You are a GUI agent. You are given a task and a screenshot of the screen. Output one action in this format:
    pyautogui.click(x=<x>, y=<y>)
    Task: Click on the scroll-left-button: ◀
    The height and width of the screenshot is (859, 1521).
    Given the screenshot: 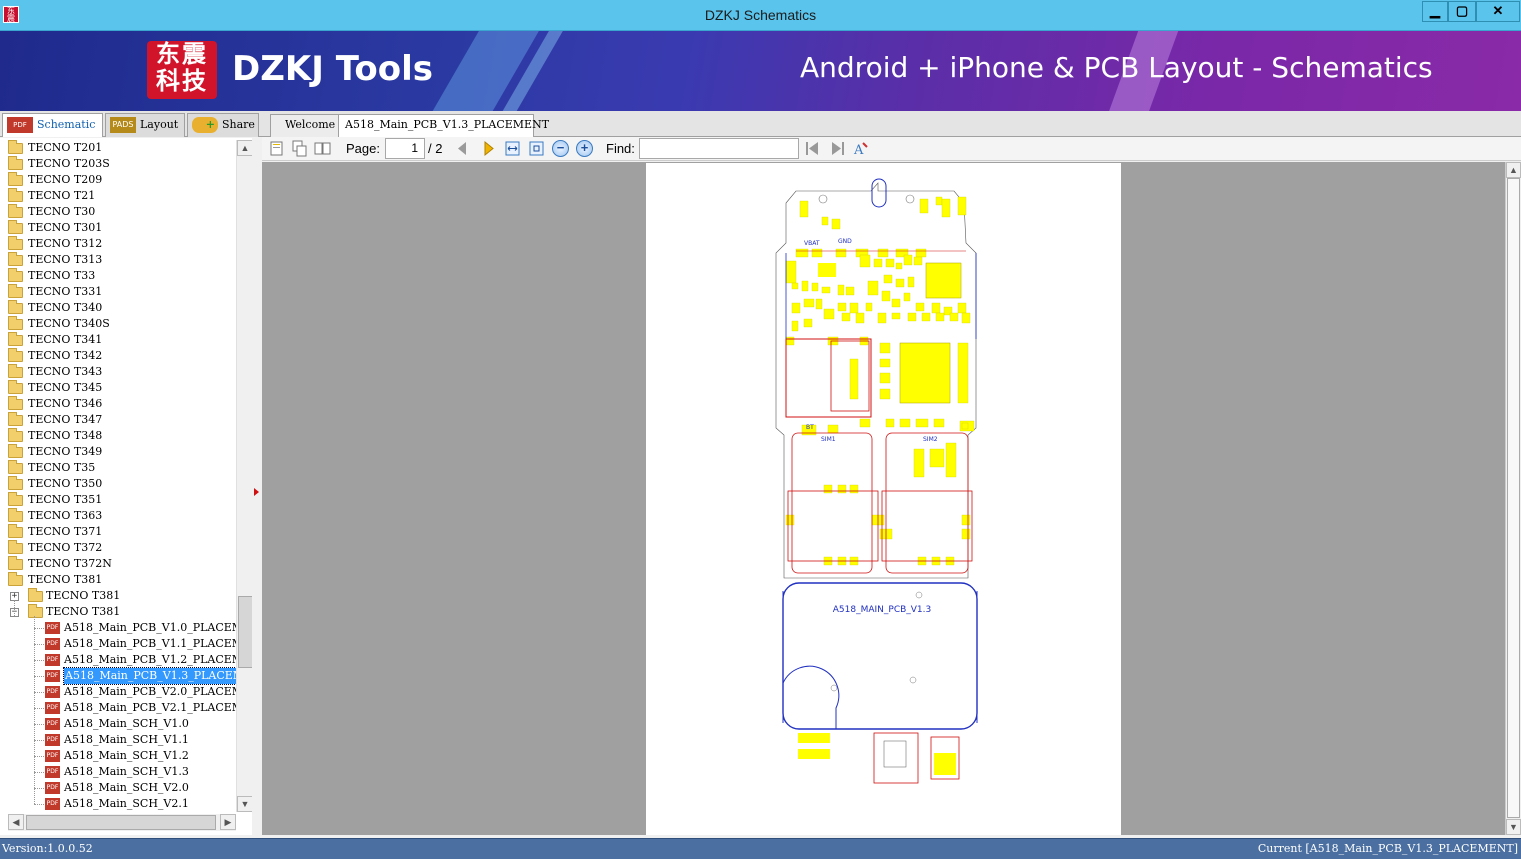 What is the action you would take?
    pyautogui.click(x=16, y=822)
    